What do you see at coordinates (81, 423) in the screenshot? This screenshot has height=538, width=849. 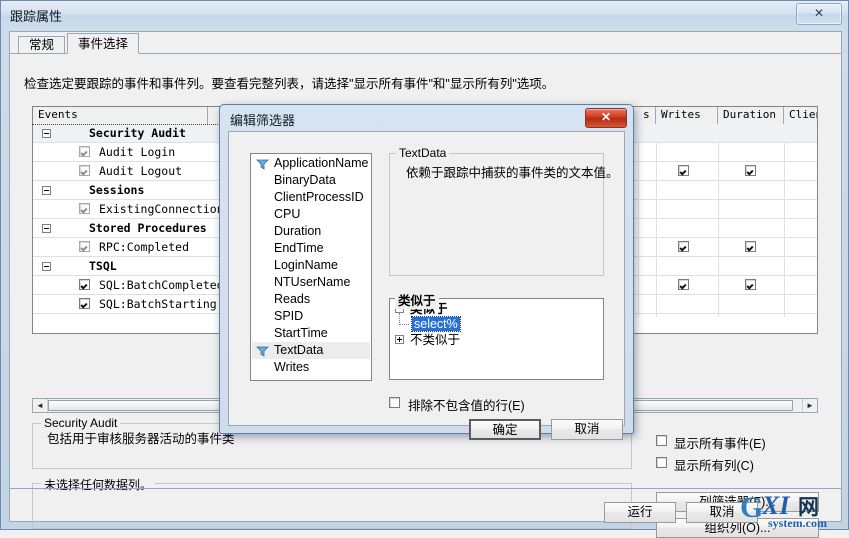 I see `event-info-caption: Security Audit` at bounding box center [81, 423].